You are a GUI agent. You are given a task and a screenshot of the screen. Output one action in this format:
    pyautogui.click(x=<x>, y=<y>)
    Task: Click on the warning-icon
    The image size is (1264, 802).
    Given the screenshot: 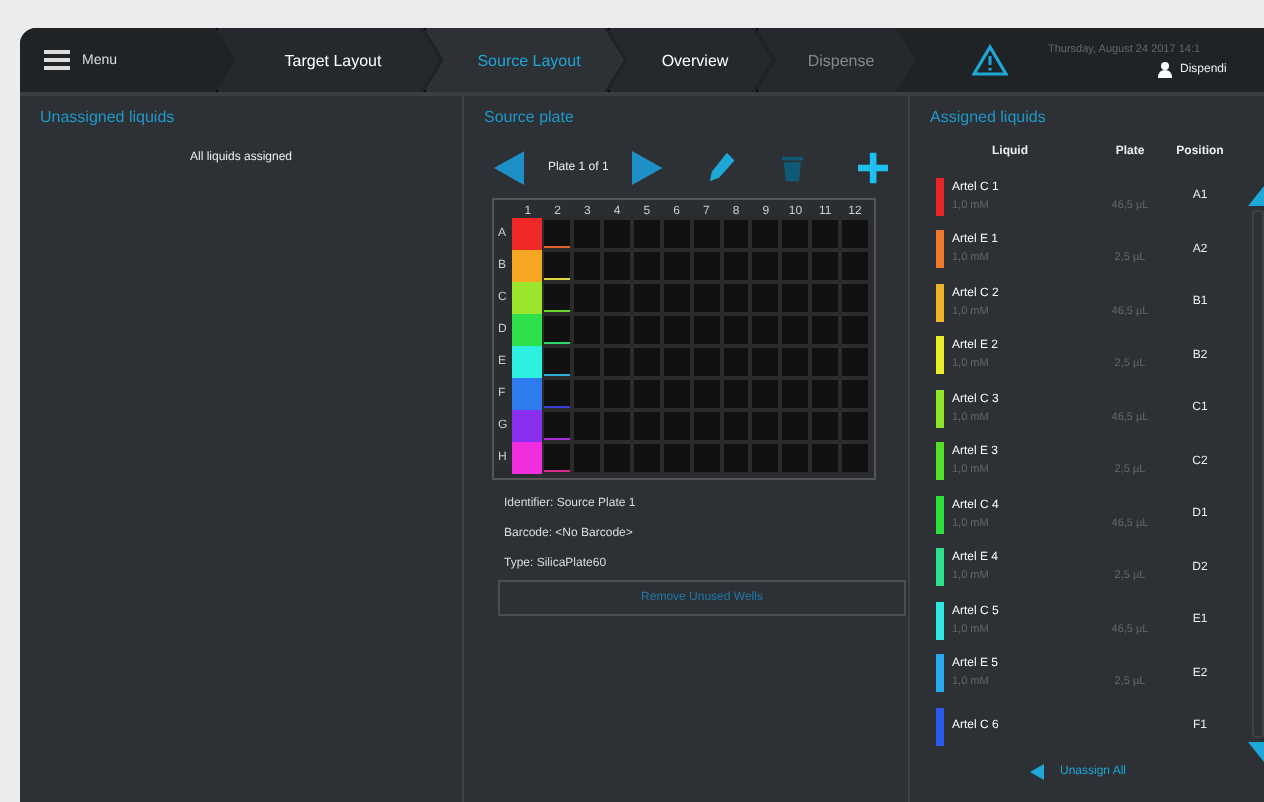 What is the action you would take?
    pyautogui.click(x=990, y=60)
    